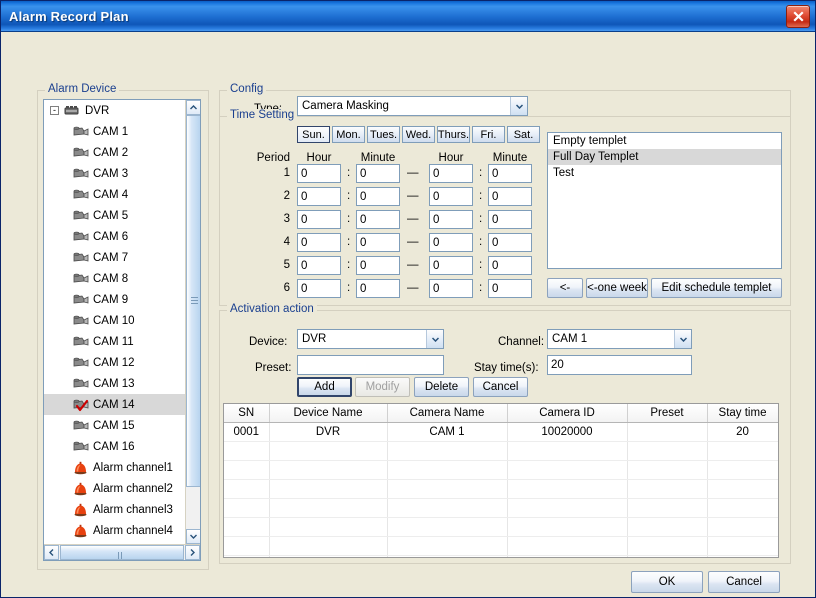  I want to click on tree-node-camera: CAM 11, so click(114, 341).